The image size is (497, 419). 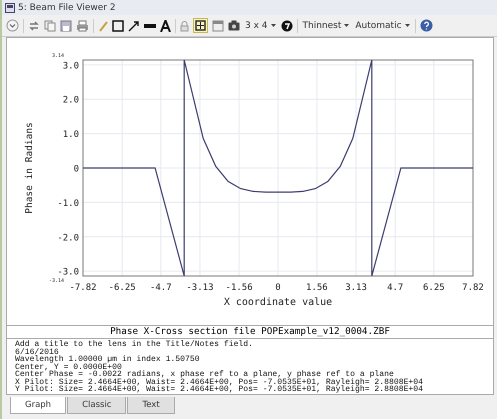 What do you see at coordinates (66, 26) in the screenshot?
I see `save-icon` at bounding box center [66, 26].